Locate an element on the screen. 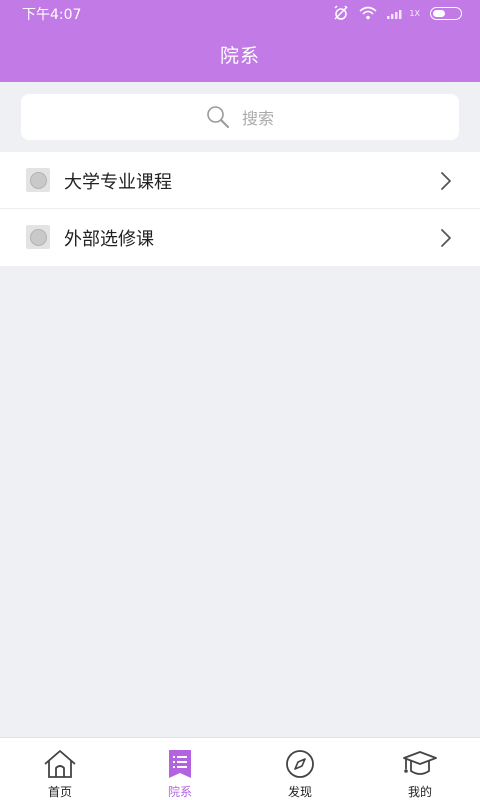 This screenshot has height=800, width=480. graduation-cap-icon is located at coordinates (420, 763).